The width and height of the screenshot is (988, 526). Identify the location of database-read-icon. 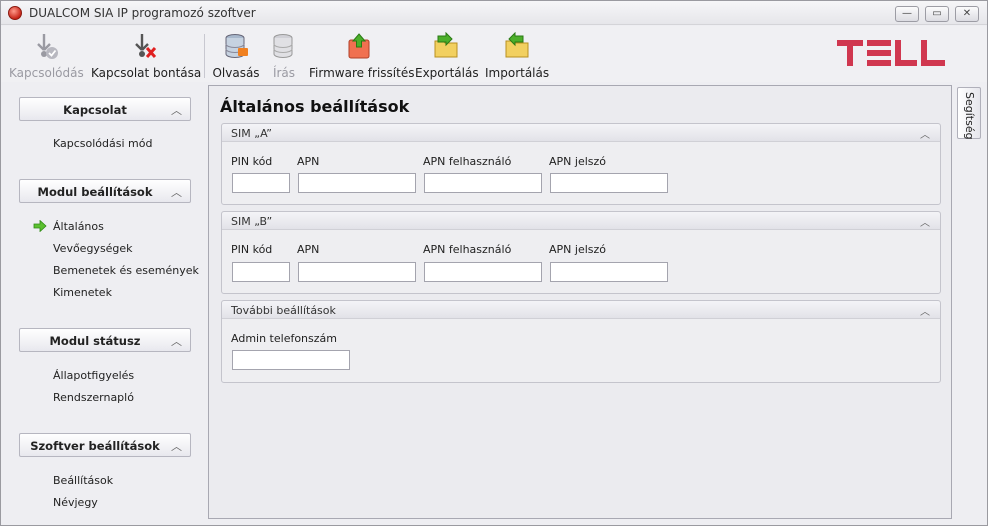
(236, 46).